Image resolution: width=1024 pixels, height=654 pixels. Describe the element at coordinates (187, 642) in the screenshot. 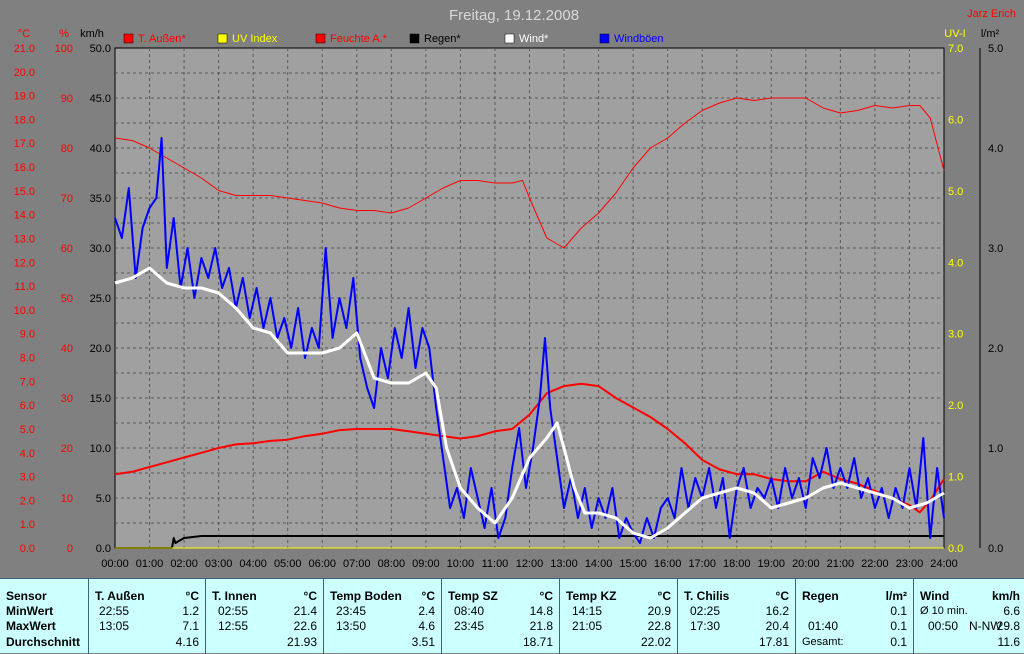

I see `avg-value: 4.16` at that location.